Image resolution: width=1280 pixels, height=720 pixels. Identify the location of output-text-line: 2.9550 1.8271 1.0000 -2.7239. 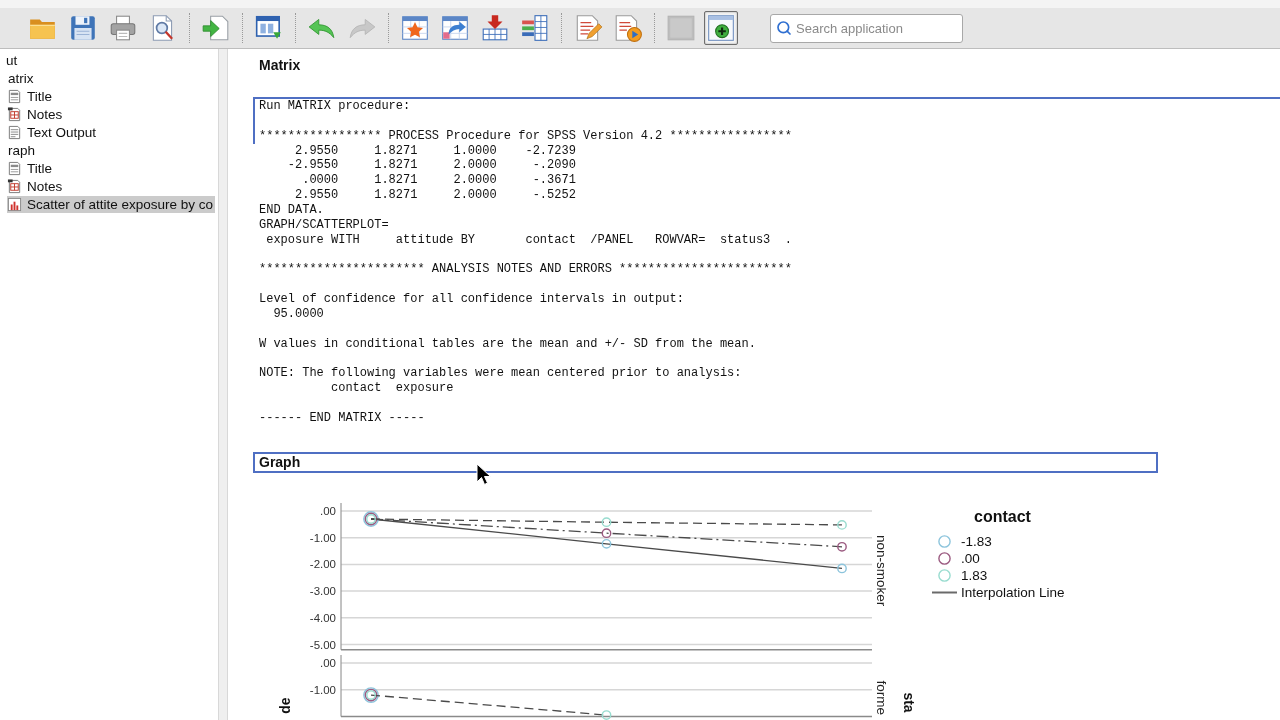
(435, 151).